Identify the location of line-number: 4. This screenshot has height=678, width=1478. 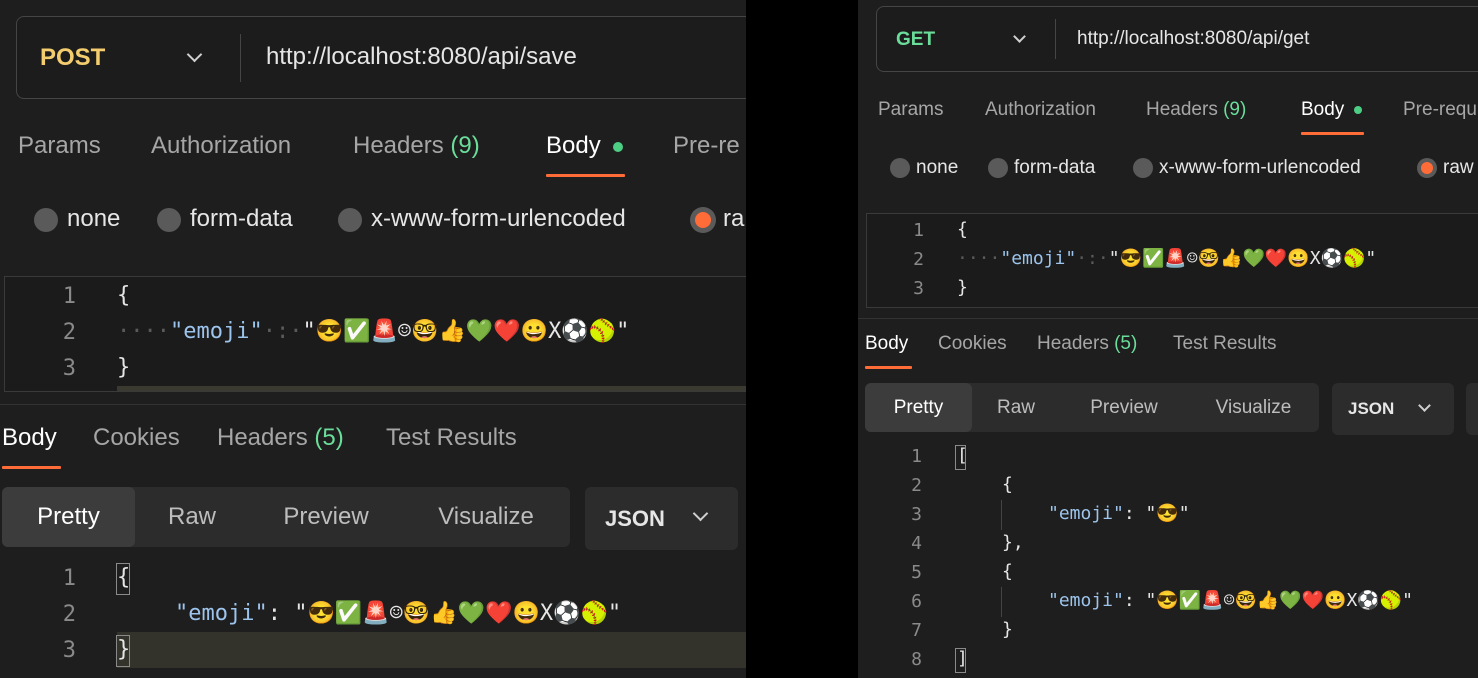
(916, 543).